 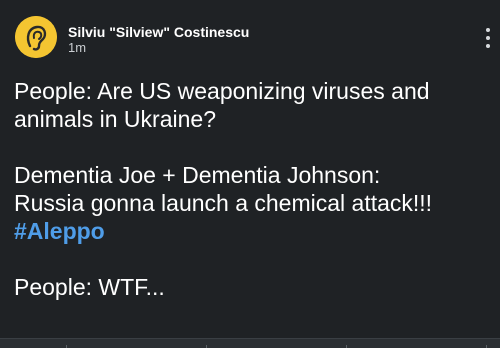 What do you see at coordinates (158, 32) in the screenshot?
I see `author-name: Silviu "Silview" Costinescu` at bounding box center [158, 32].